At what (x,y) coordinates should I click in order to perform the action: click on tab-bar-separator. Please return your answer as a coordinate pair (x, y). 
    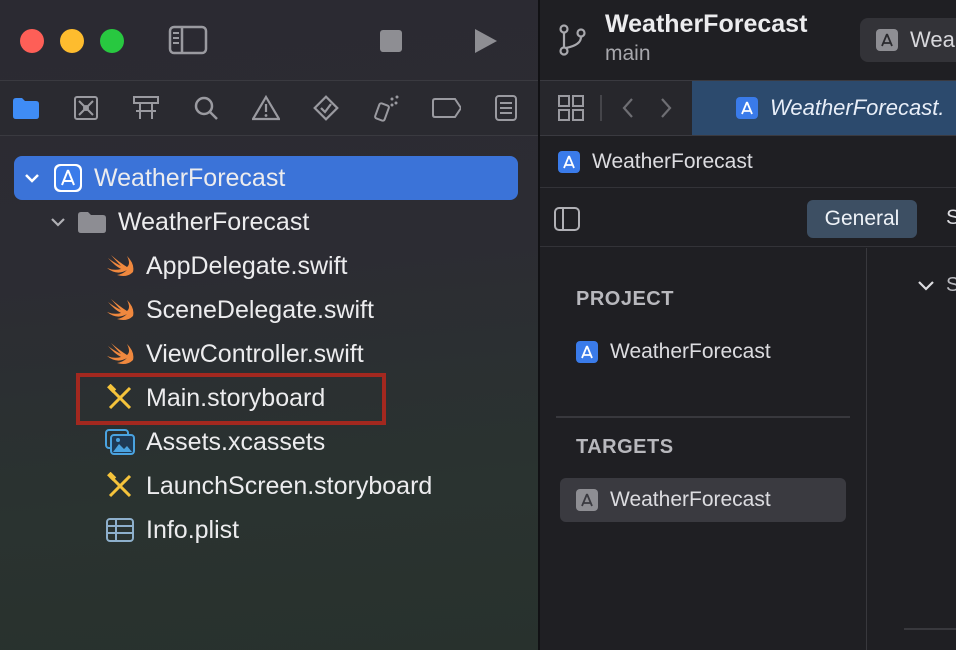
    Looking at the image, I should click on (601, 108).